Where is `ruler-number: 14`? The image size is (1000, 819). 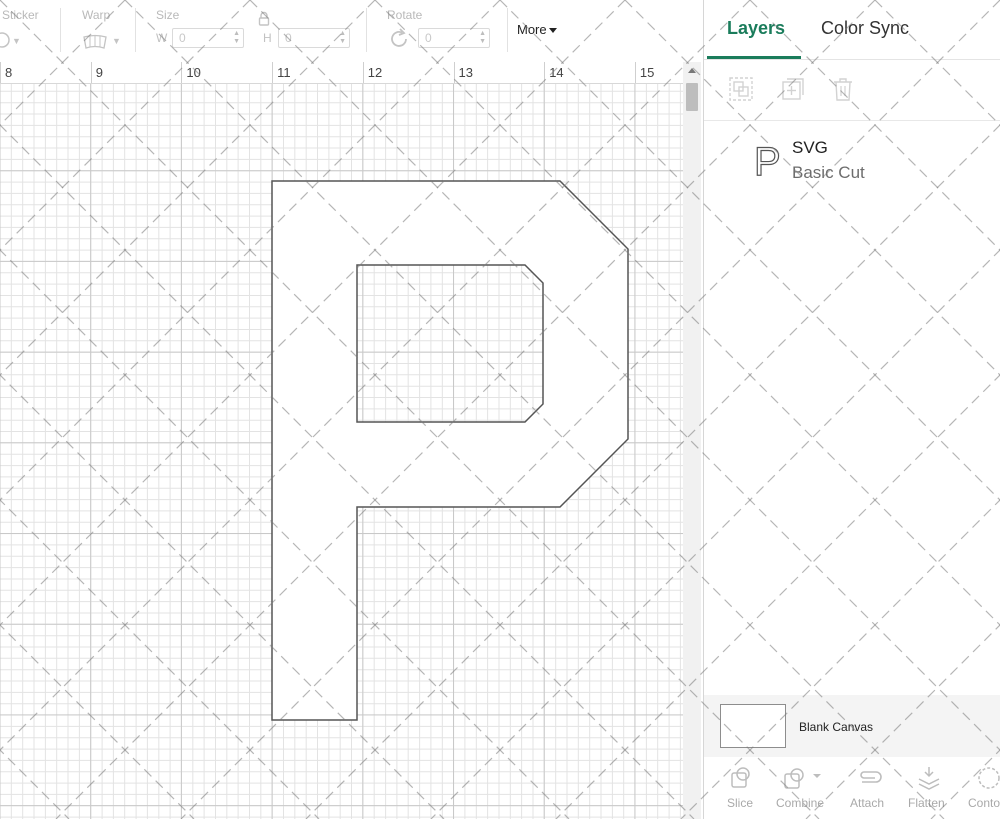 ruler-number: 14 is located at coordinates (556, 72).